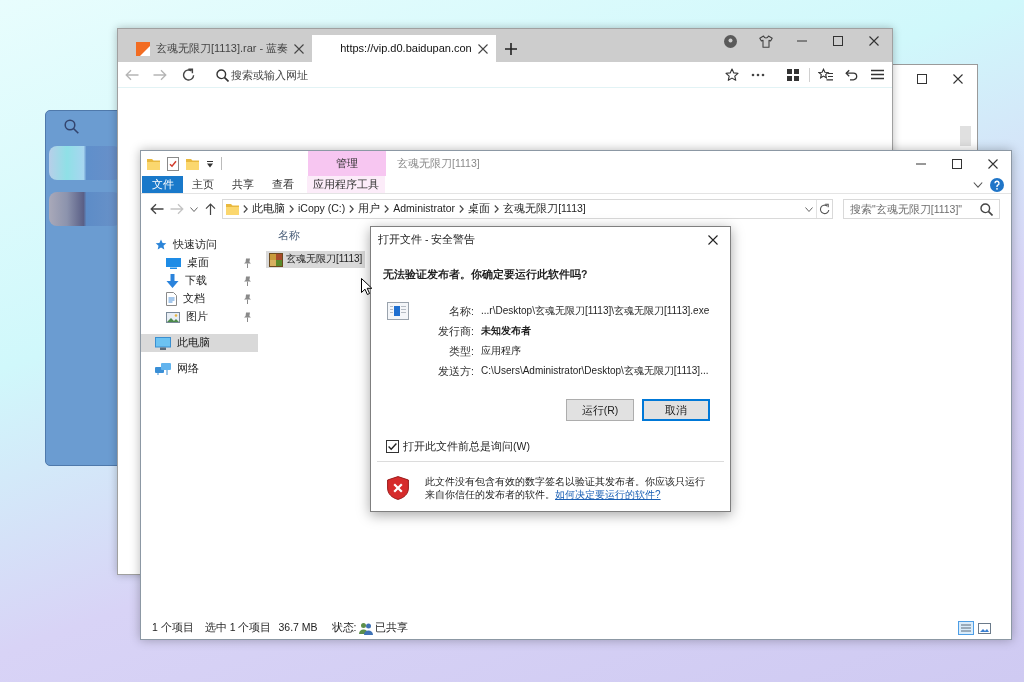  Describe the element at coordinates (238, 628) in the screenshot. I see `selection-text: 选中 1 个项目` at that location.